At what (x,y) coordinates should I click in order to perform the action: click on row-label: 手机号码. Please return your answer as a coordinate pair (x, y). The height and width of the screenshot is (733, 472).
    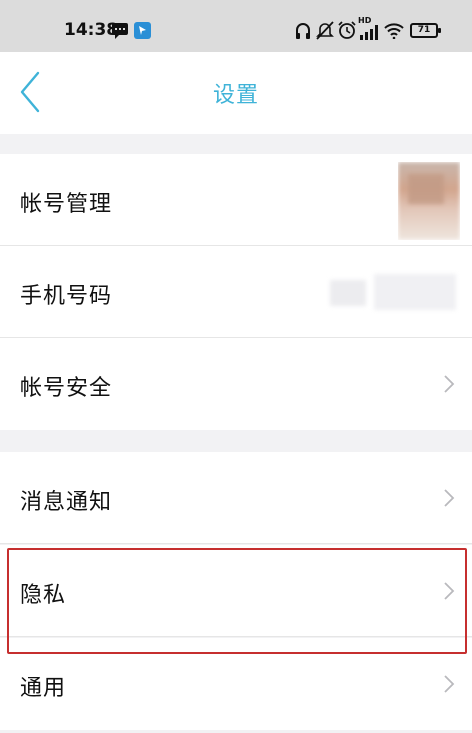
    Looking at the image, I should click on (66, 296).